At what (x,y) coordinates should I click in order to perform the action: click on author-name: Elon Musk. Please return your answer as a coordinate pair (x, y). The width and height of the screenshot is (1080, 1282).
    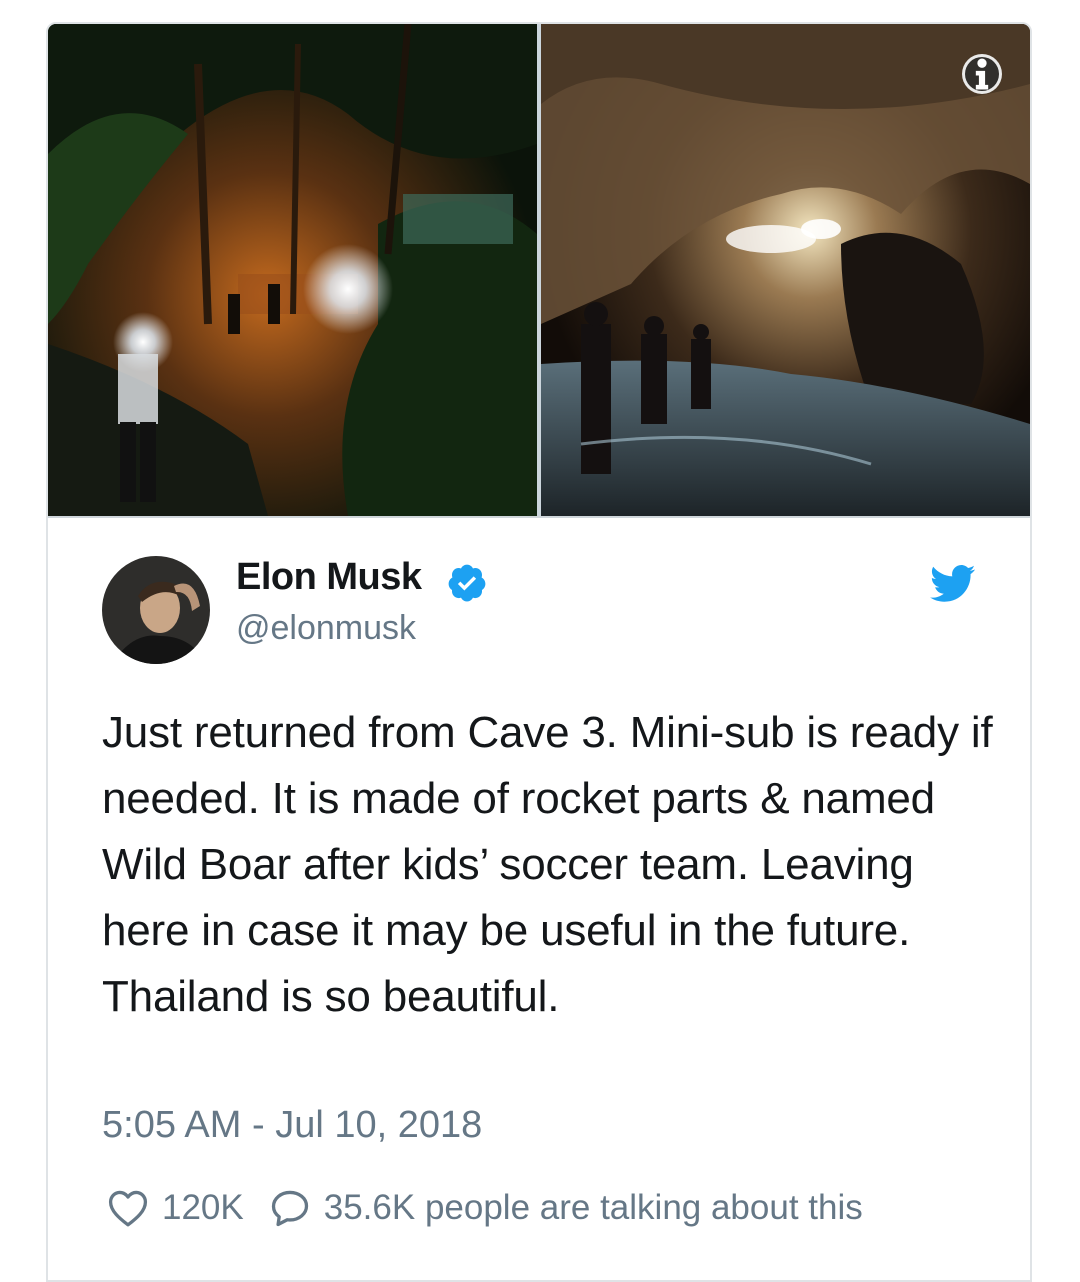
    Looking at the image, I should click on (329, 577).